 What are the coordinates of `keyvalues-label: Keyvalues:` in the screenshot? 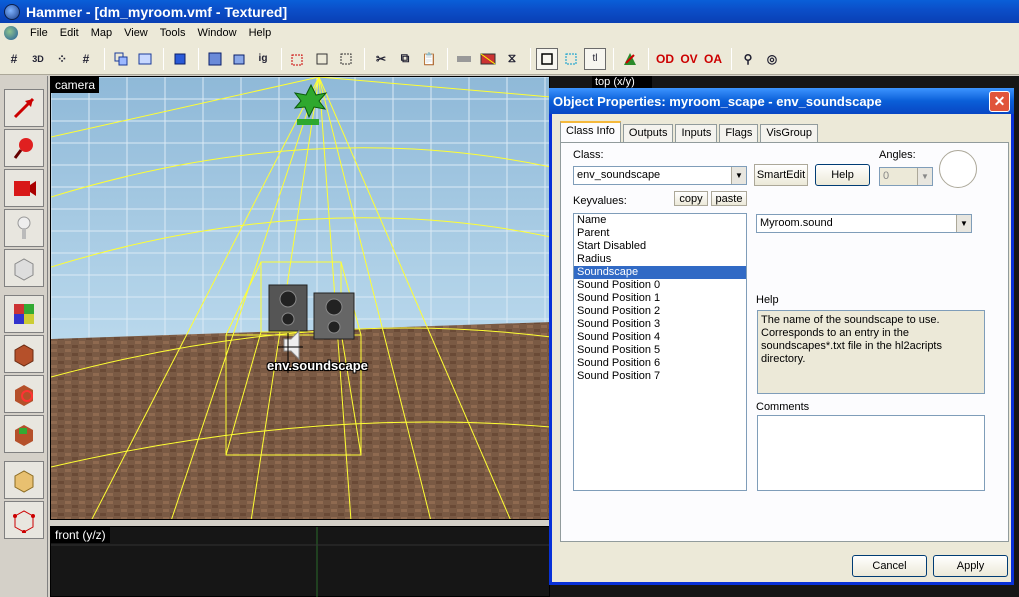 It's located at (600, 201).